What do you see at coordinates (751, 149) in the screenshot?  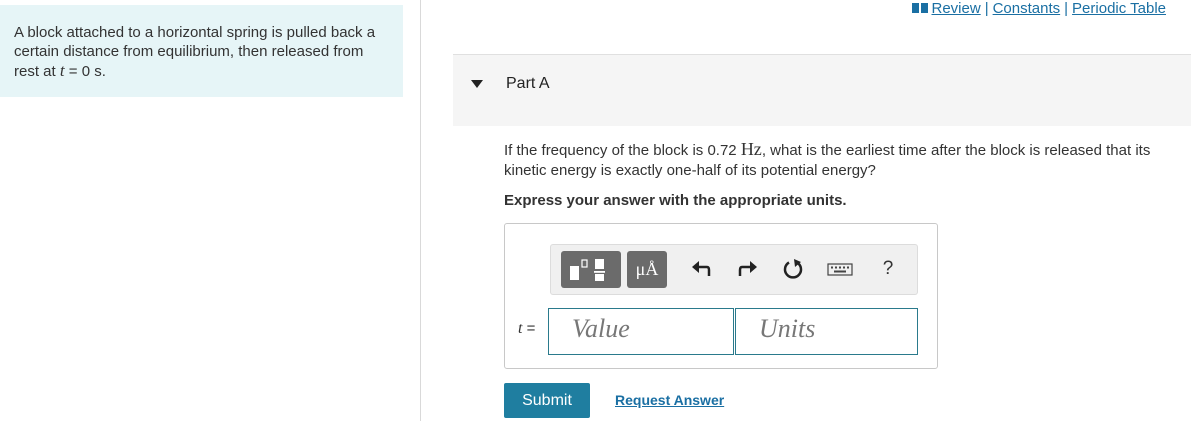 I see `frequency-unit: Hz` at bounding box center [751, 149].